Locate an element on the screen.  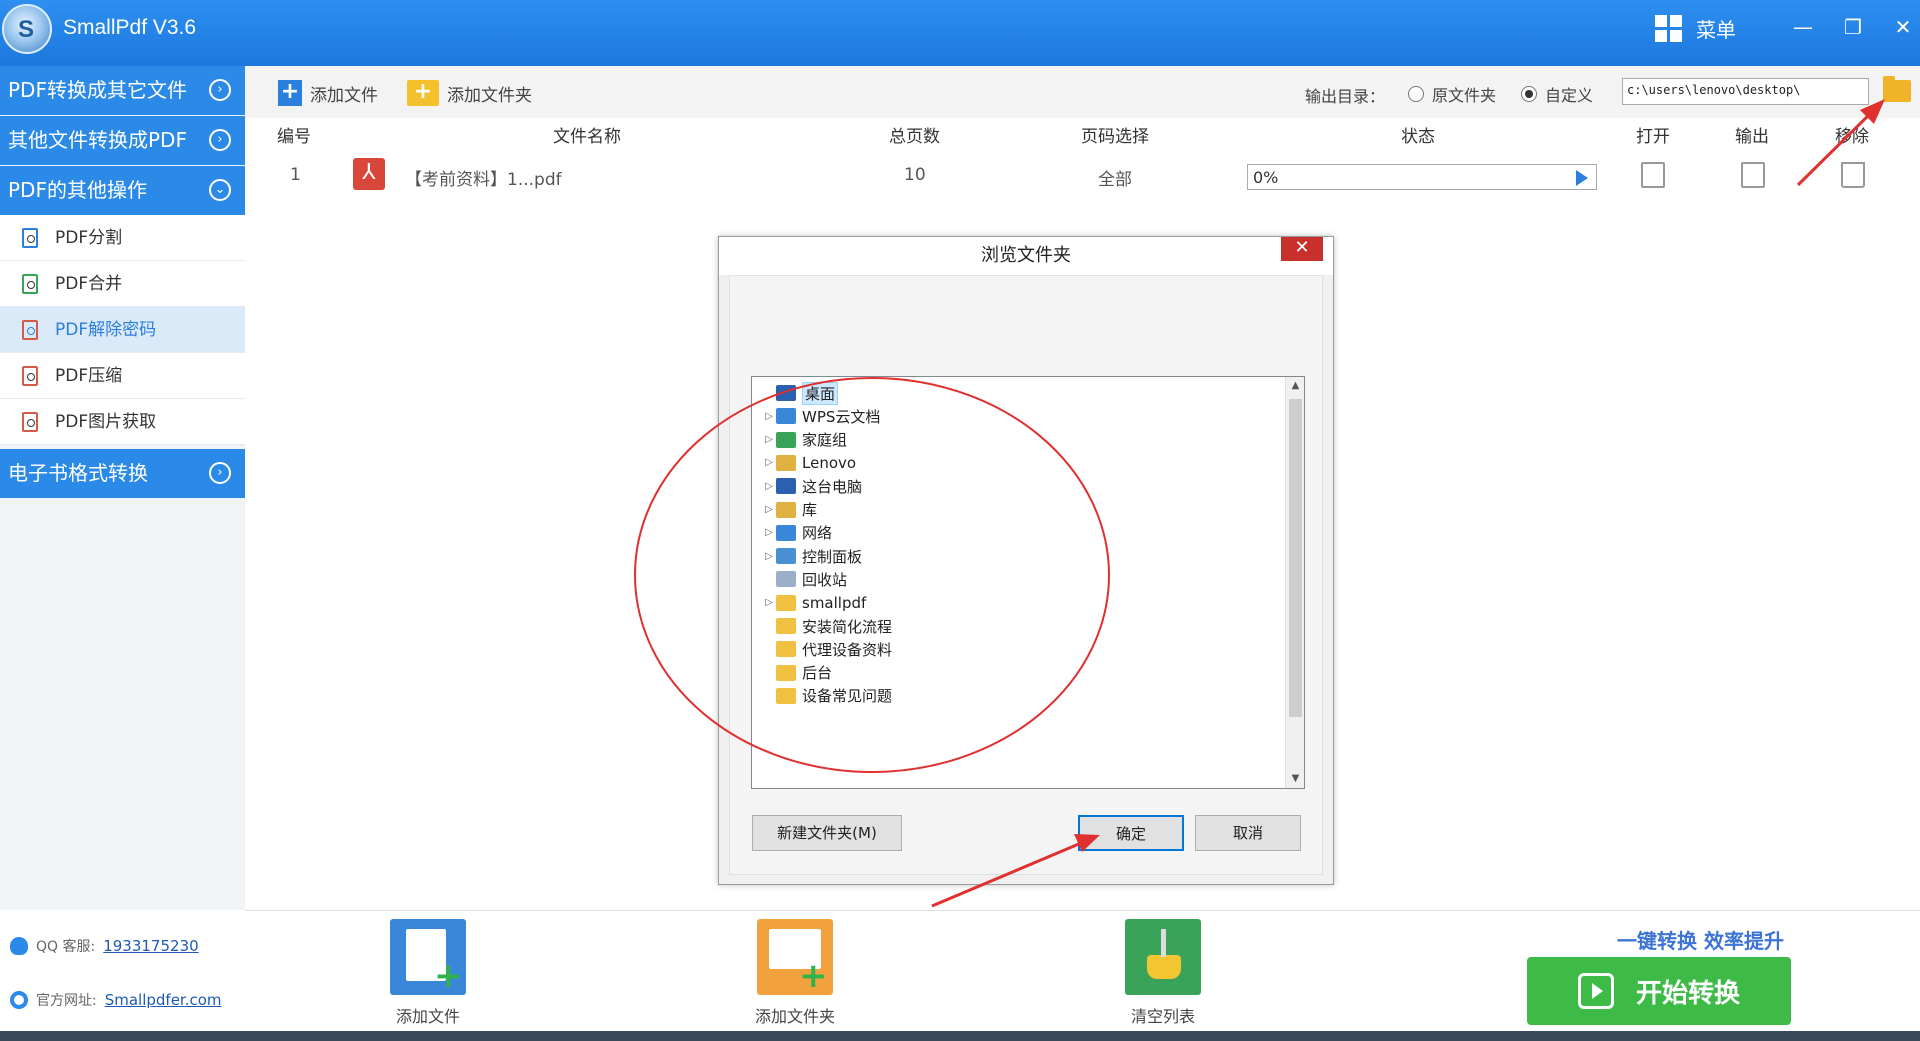
bottom-bar: + 添加文件 + 添加文件夹 清空列表 一键转换 效率提升 开始转换 is located at coordinates (1082, 970).